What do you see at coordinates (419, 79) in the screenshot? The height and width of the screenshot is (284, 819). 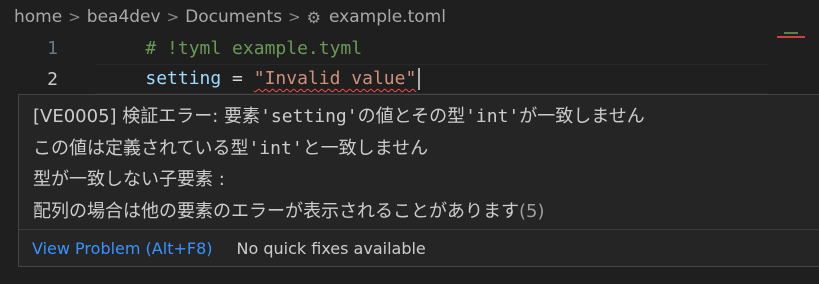 I see `text-cursor` at bounding box center [419, 79].